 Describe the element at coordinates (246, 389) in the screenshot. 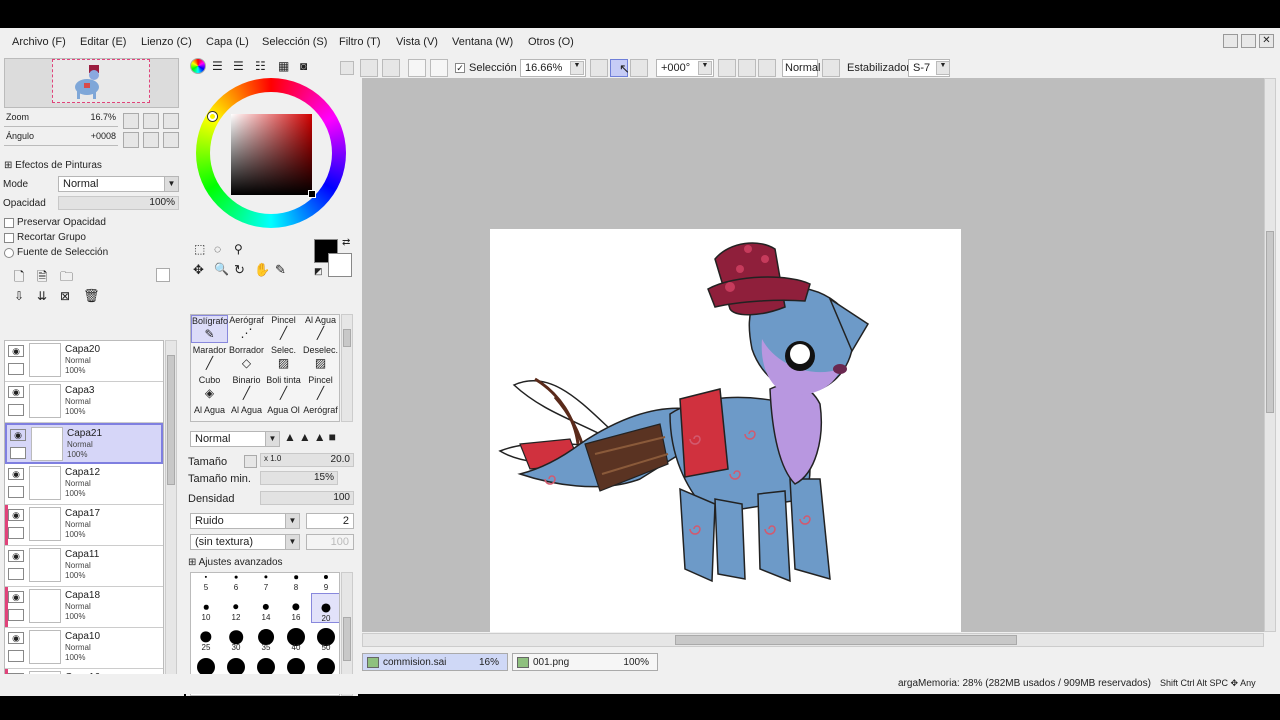

I see `tool-button: Binario ╱` at that location.